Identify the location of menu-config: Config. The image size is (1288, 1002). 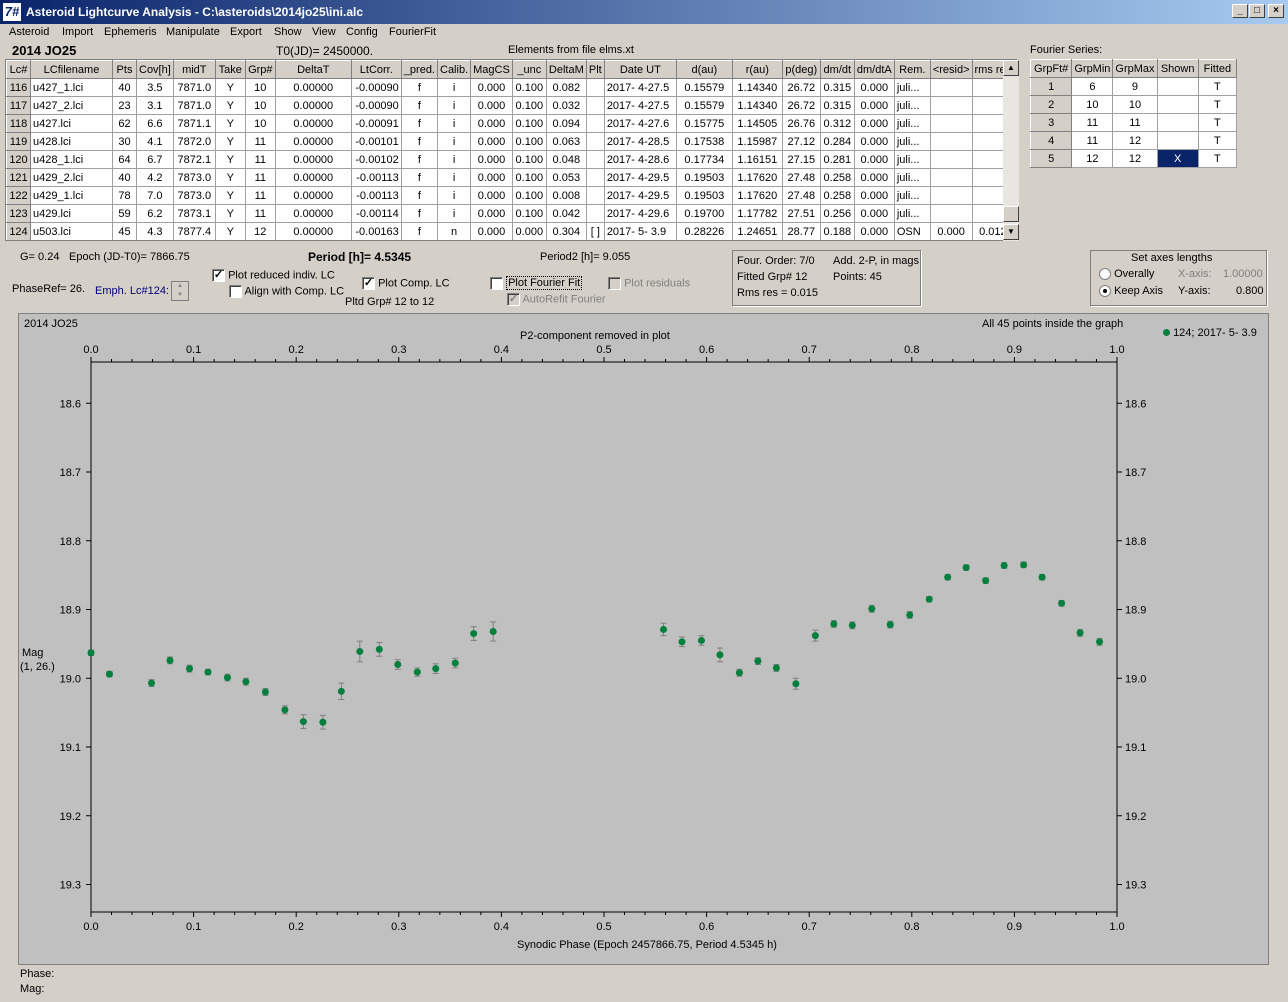
(362, 32).